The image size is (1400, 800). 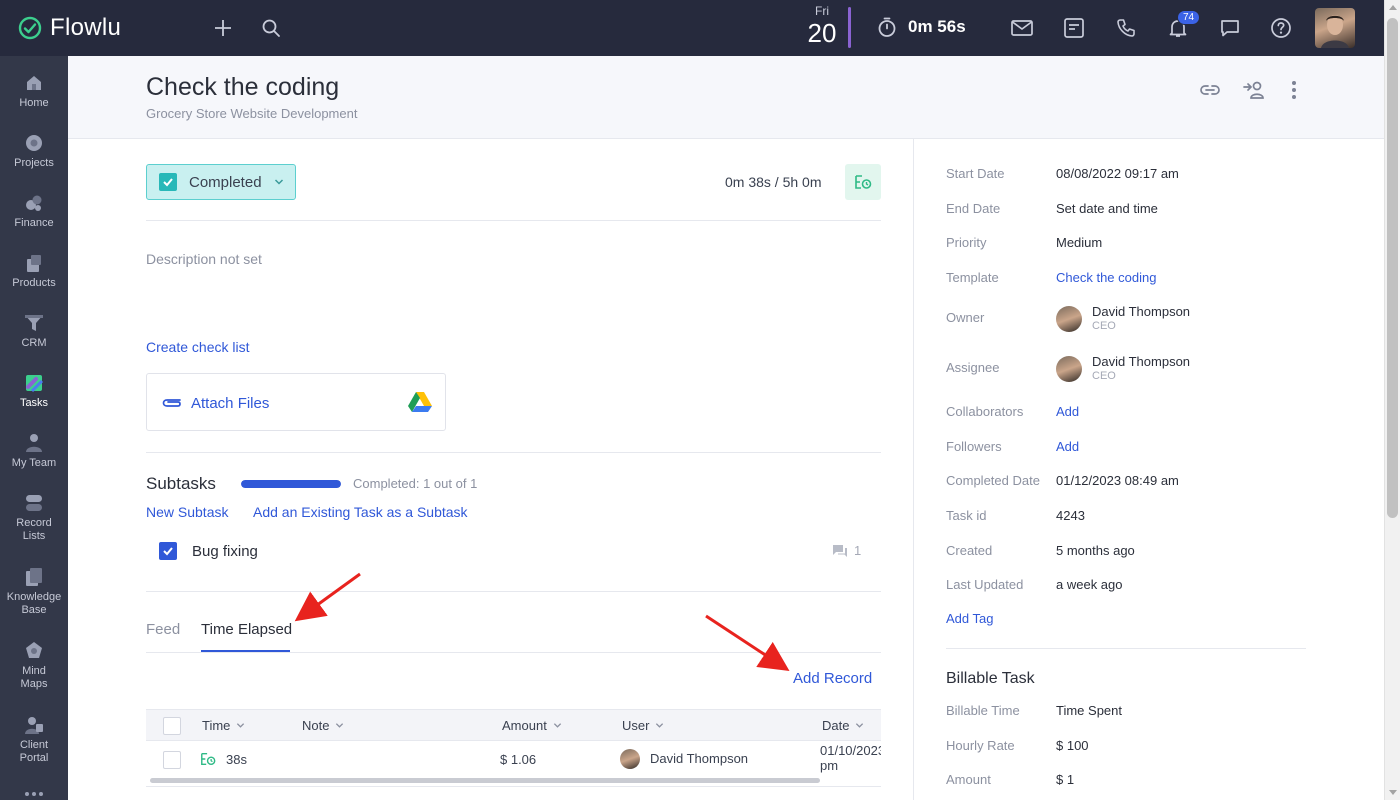 What do you see at coordinates (420, 402) in the screenshot?
I see `google-drive-icon` at bounding box center [420, 402].